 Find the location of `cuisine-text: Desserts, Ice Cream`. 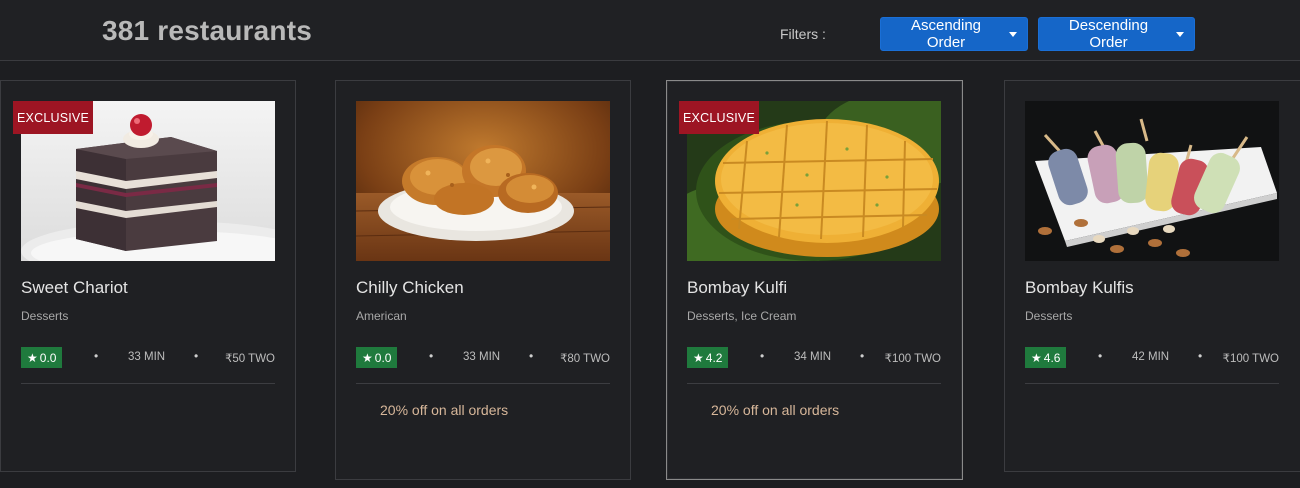

cuisine-text: Desserts, Ice Cream is located at coordinates (742, 316).